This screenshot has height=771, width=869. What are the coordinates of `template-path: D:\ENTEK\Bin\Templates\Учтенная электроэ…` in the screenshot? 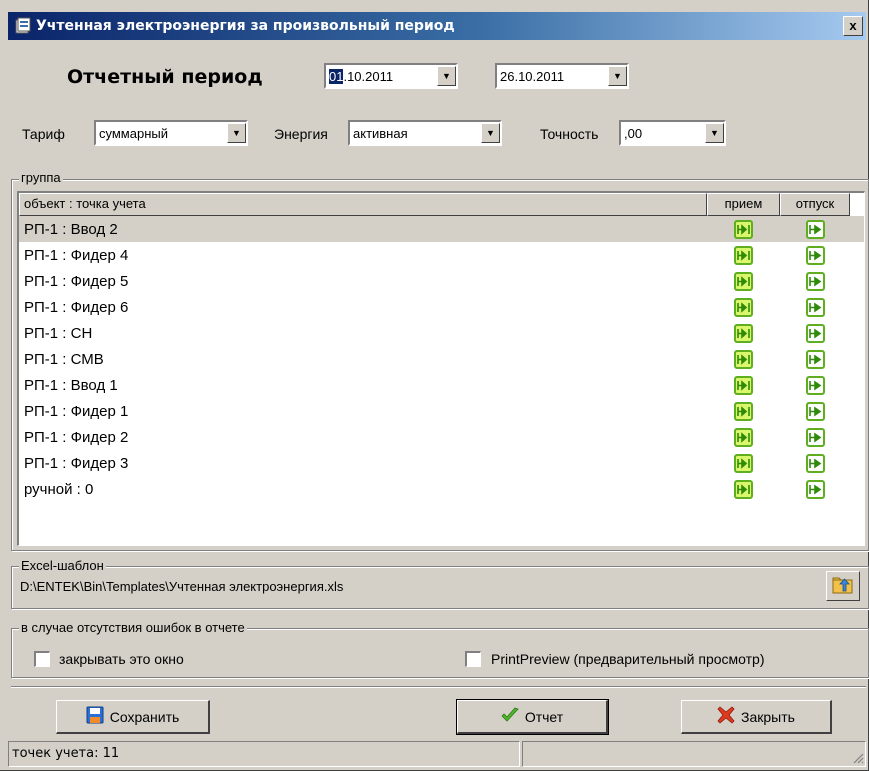 It's located at (182, 586).